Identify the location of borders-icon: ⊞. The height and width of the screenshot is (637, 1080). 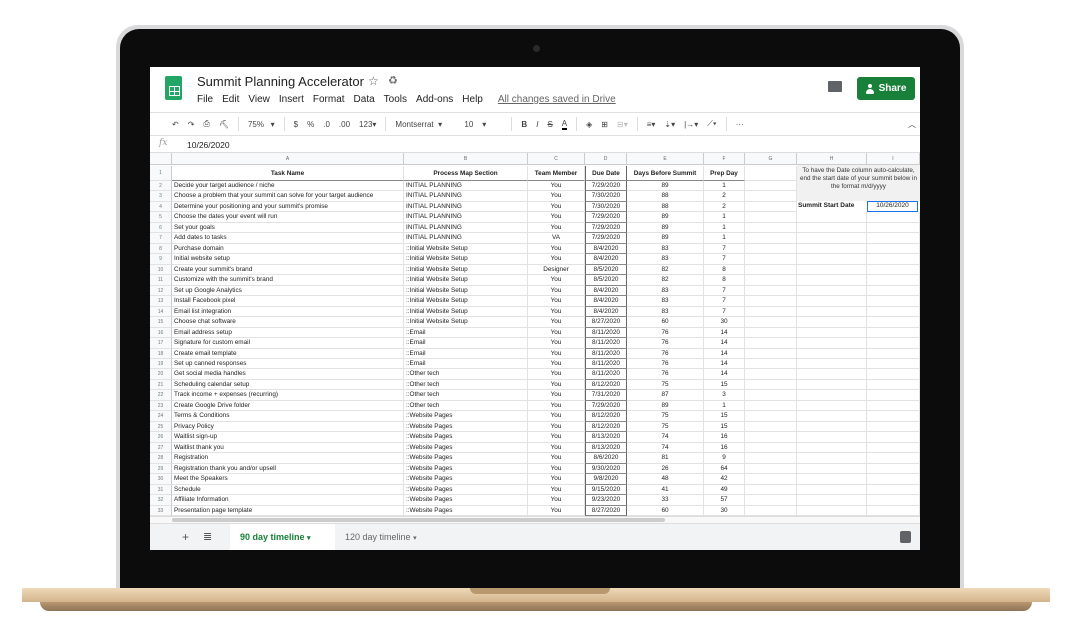
(604, 124).